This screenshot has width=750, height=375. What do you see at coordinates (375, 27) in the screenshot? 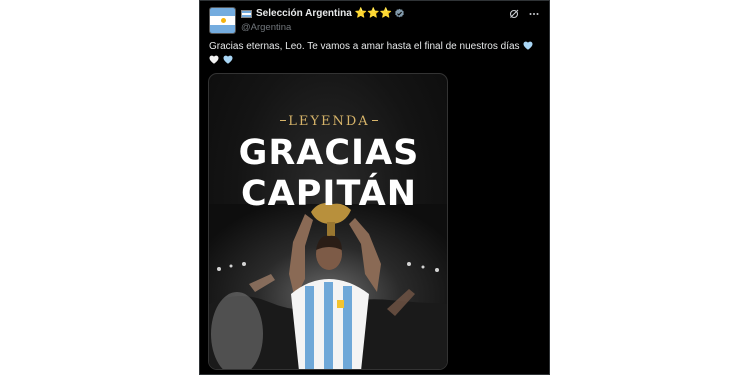
I see `user-handle: @Argentina` at bounding box center [375, 27].